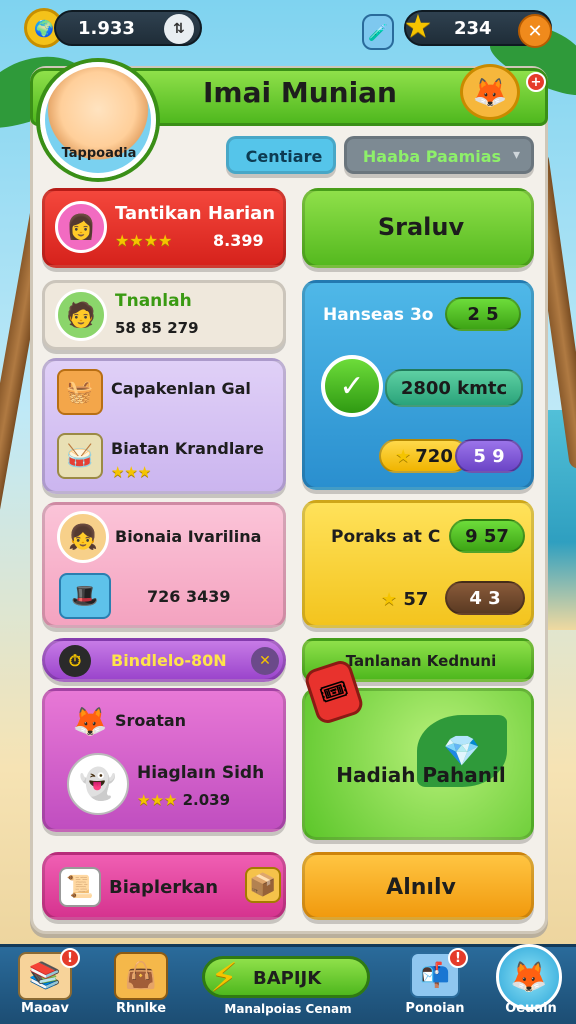 The height and width of the screenshot is (1024, 576). I want to click on nav-label-map: Maoav, so click(45, 1008).